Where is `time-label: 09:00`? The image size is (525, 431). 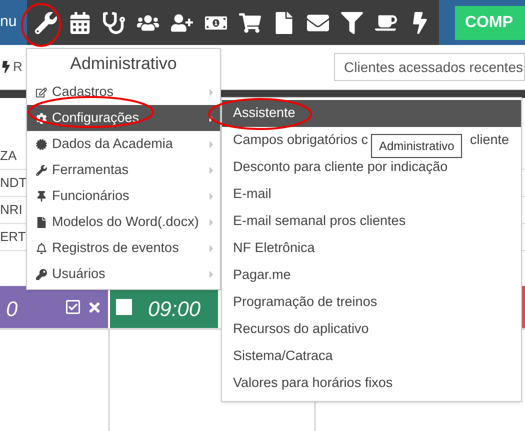
time-label: 09:00 is located at coordinates (174, 310).